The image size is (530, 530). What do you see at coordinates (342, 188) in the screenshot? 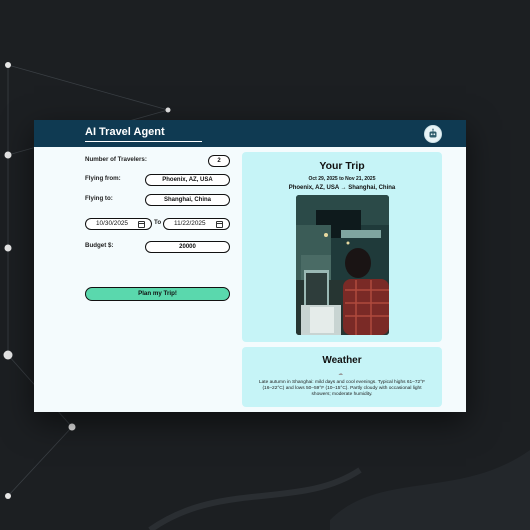
I see `trip-route: Phoenix, AZ, USA → Shanghai, China` at bounding box center [342, 188].